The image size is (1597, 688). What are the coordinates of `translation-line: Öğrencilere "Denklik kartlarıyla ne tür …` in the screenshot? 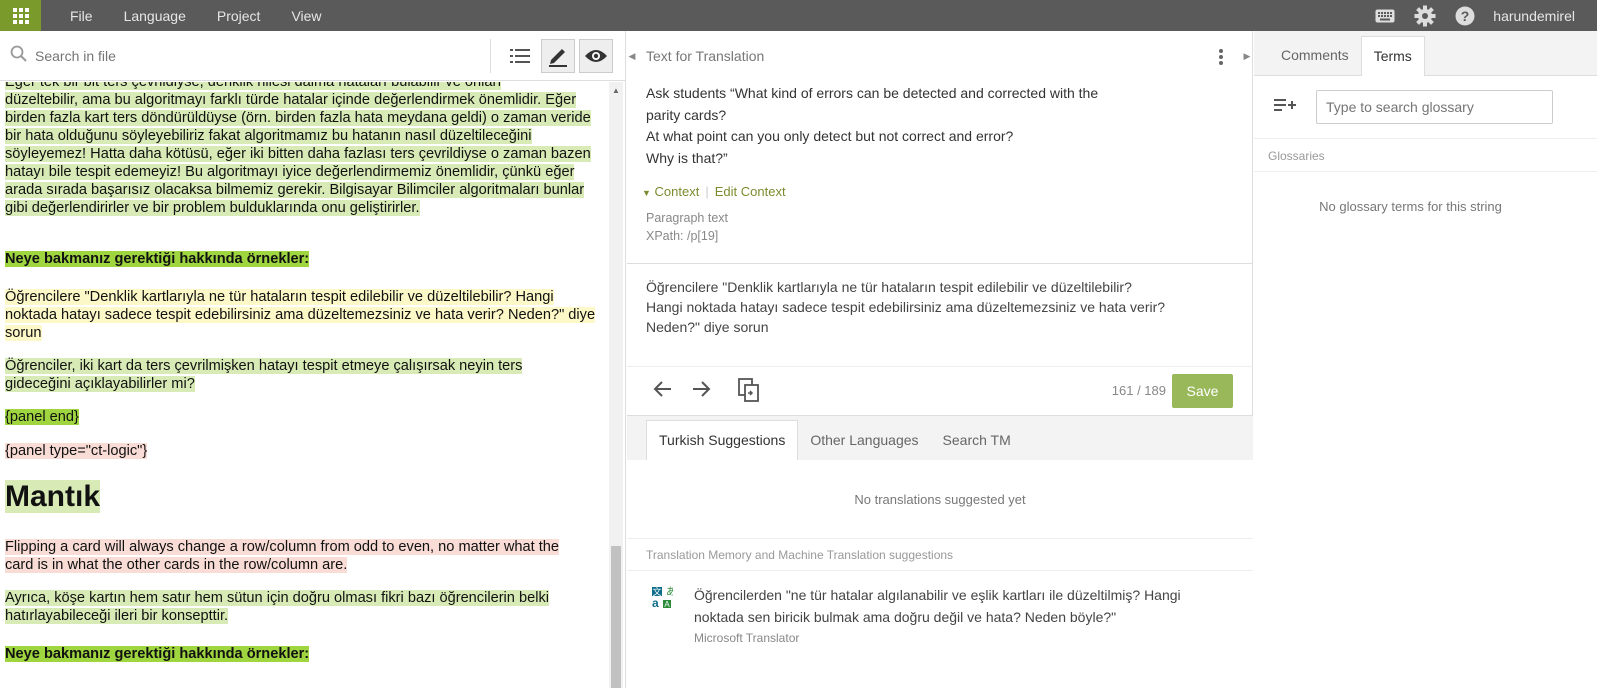 It's located at (940, 287).